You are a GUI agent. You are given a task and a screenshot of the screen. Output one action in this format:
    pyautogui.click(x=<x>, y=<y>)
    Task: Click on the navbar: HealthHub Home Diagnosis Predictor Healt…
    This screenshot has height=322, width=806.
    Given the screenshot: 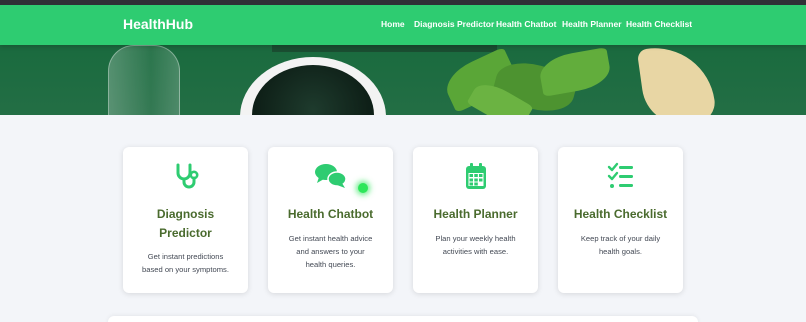 What is the action you would take?
    pyautogui.click(x=403, y=25)
    